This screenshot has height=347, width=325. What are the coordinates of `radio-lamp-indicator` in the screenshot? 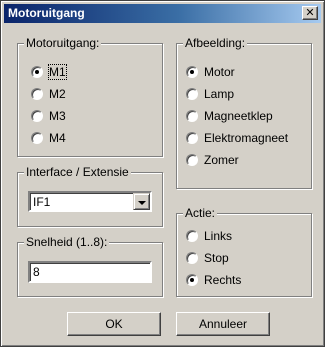 It's located at (192, 94).